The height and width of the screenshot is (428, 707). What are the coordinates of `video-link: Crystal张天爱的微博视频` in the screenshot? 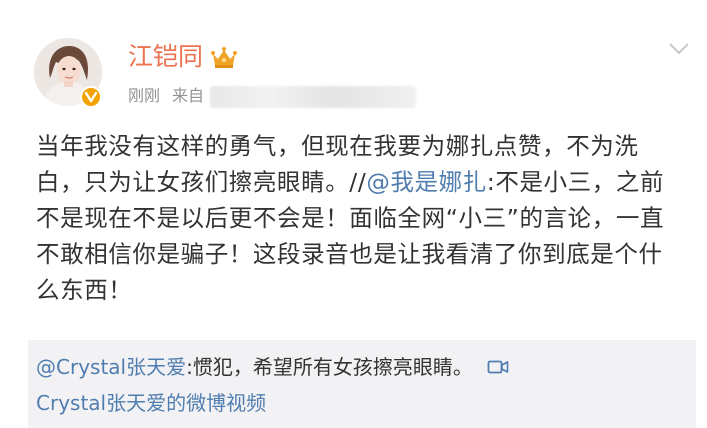 It's located at (151, 403).